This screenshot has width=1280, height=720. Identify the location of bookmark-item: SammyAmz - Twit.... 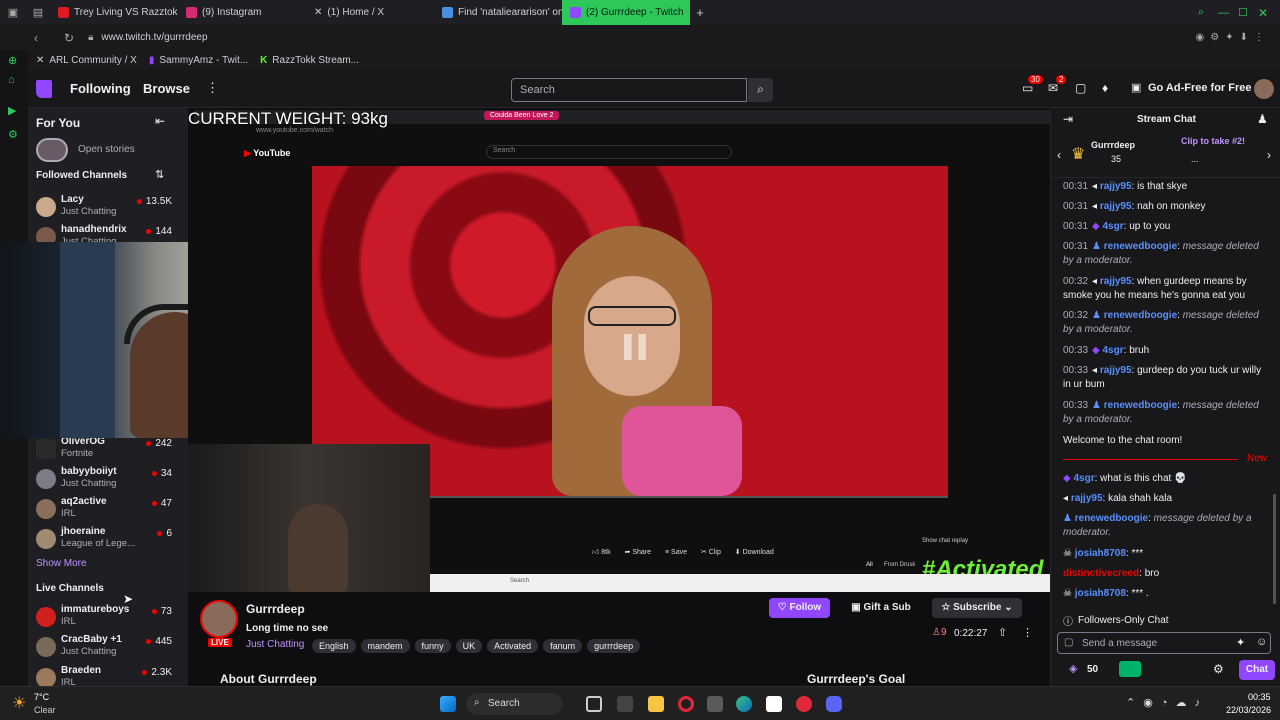
(203, 60).